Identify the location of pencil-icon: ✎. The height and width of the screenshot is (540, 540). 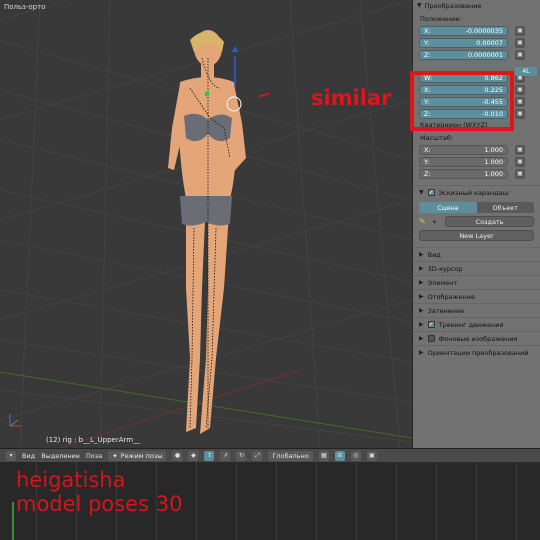
(422, 221).